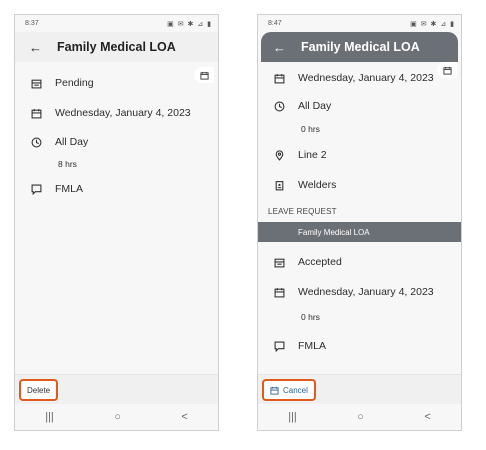  I want to click on department-value: Welders, so click(317, 185).